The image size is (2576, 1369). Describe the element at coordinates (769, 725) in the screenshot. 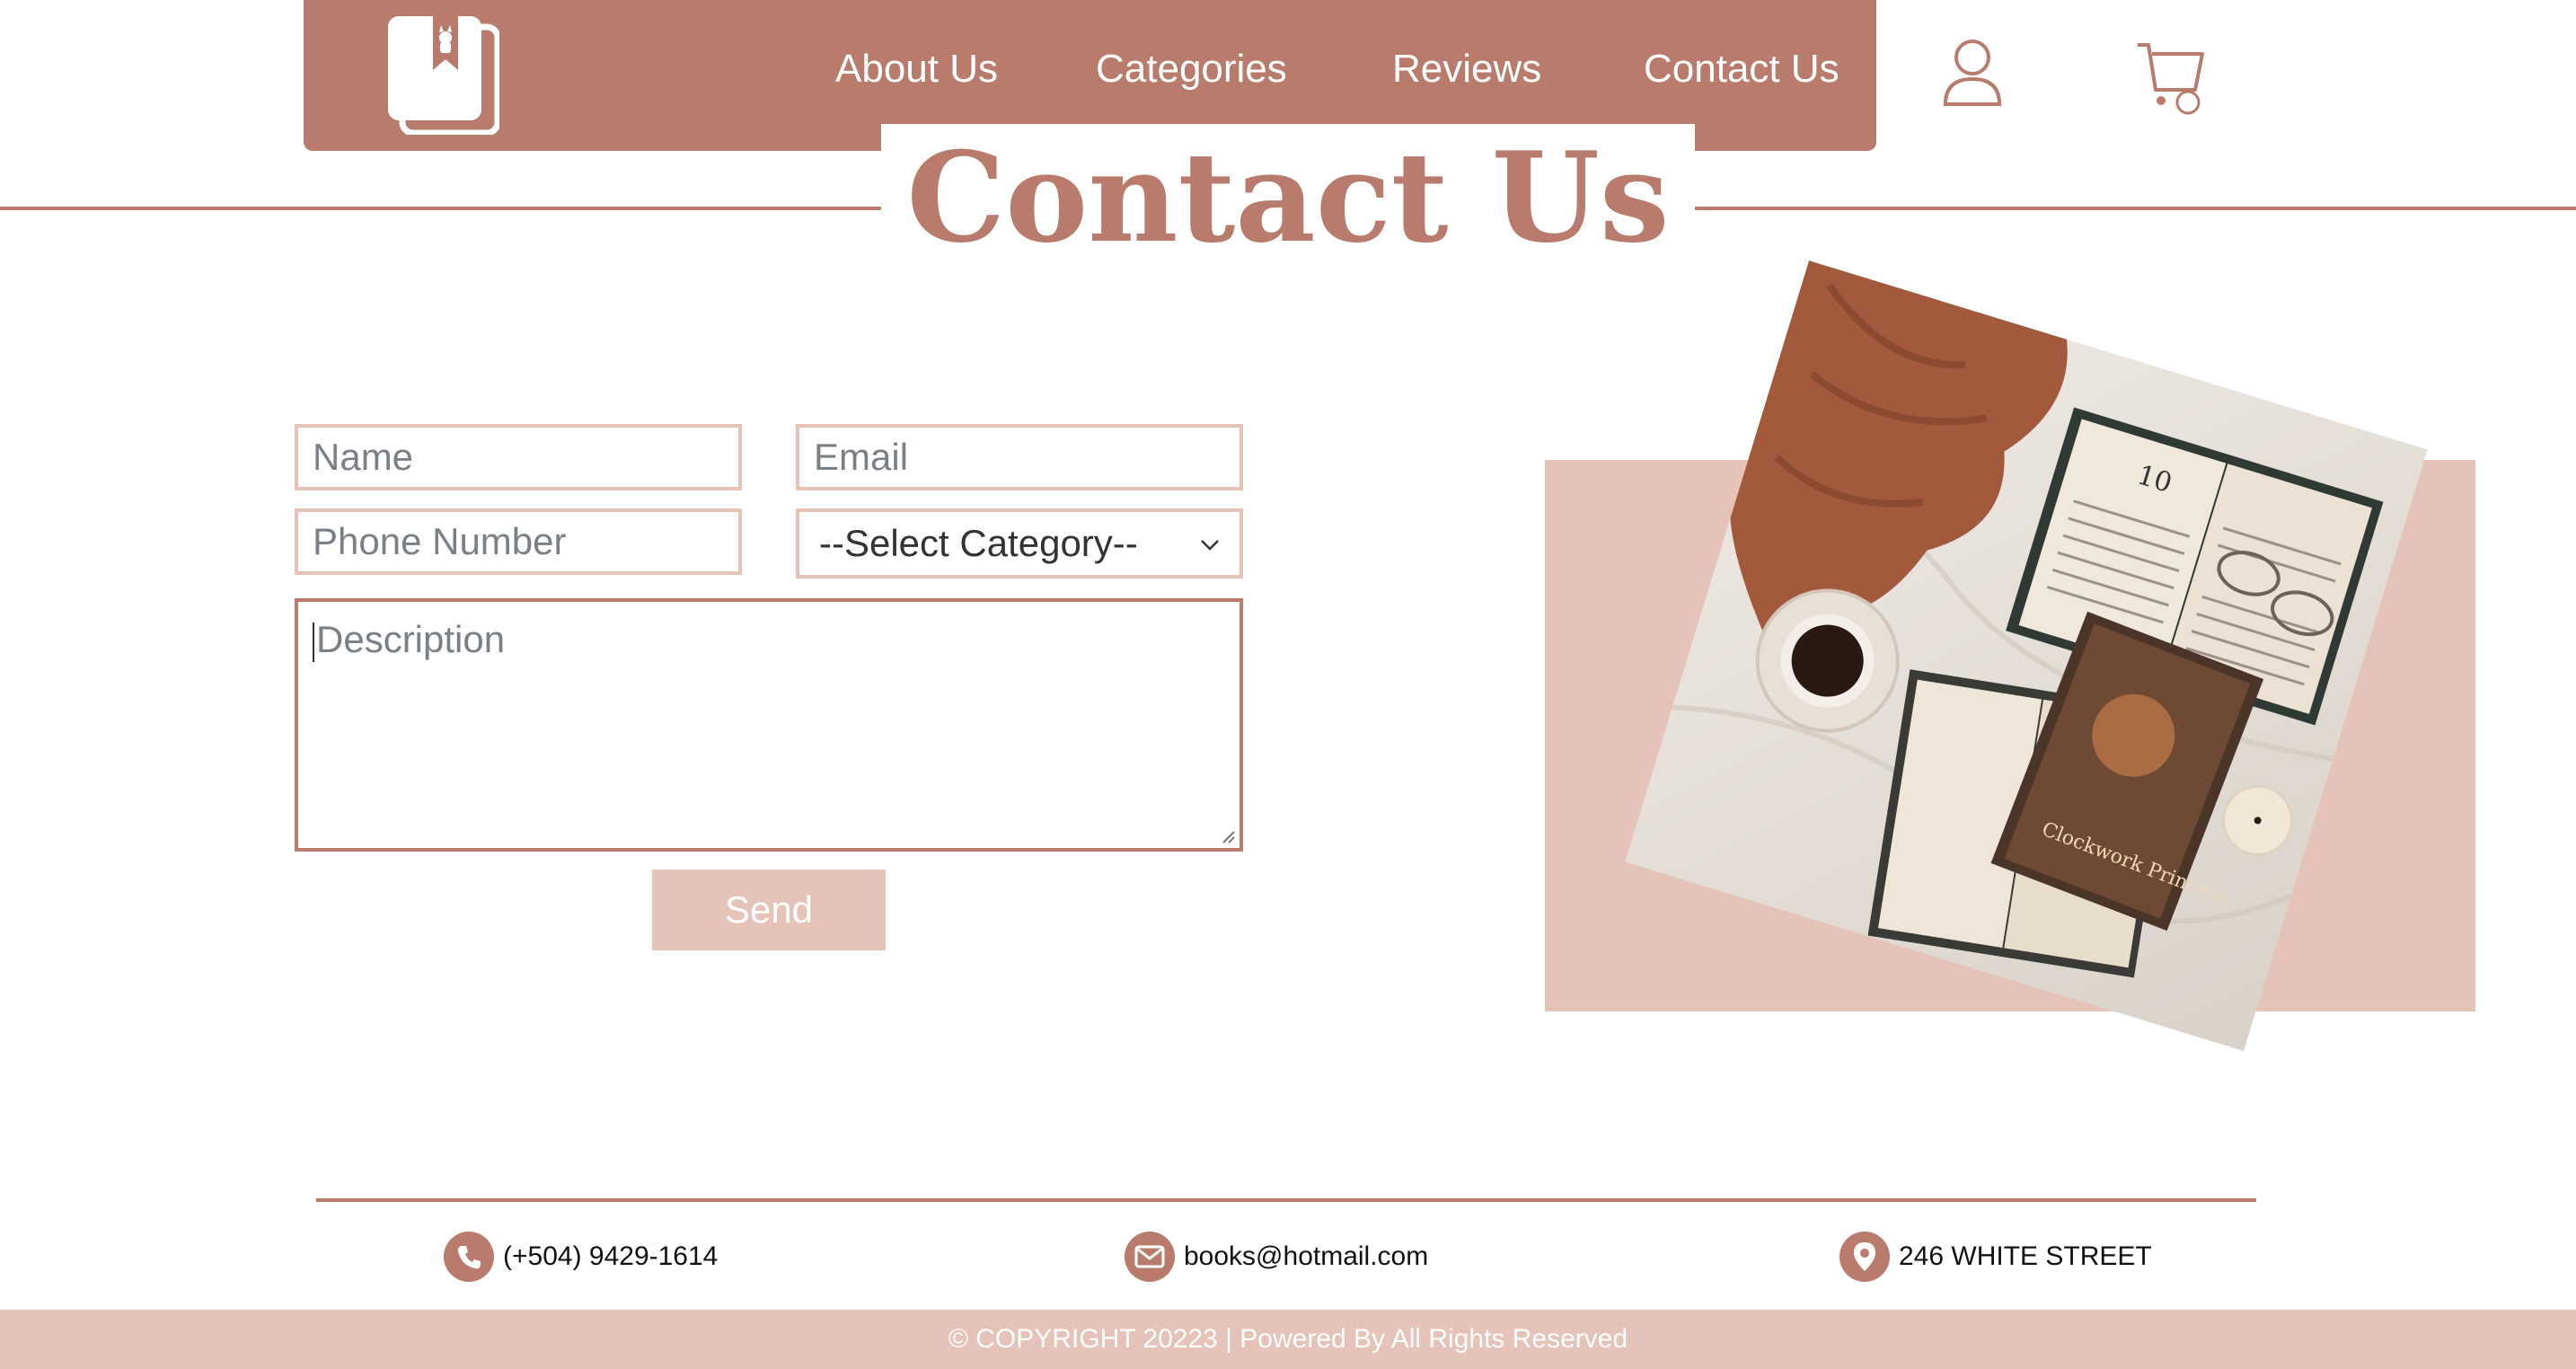

I see `description-textarea: Description` at that location.